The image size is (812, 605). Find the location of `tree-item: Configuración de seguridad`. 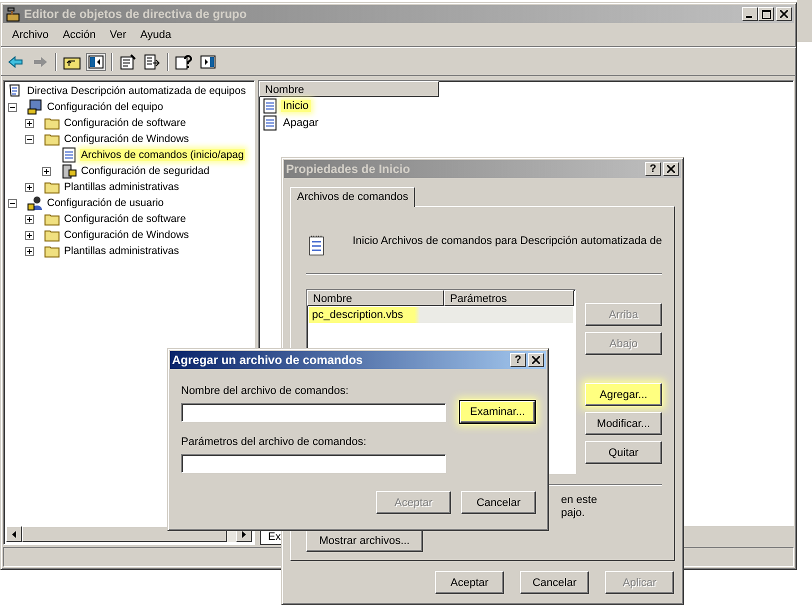

tree-item: Configuración de seguridad is located at coordinates (145, 171).